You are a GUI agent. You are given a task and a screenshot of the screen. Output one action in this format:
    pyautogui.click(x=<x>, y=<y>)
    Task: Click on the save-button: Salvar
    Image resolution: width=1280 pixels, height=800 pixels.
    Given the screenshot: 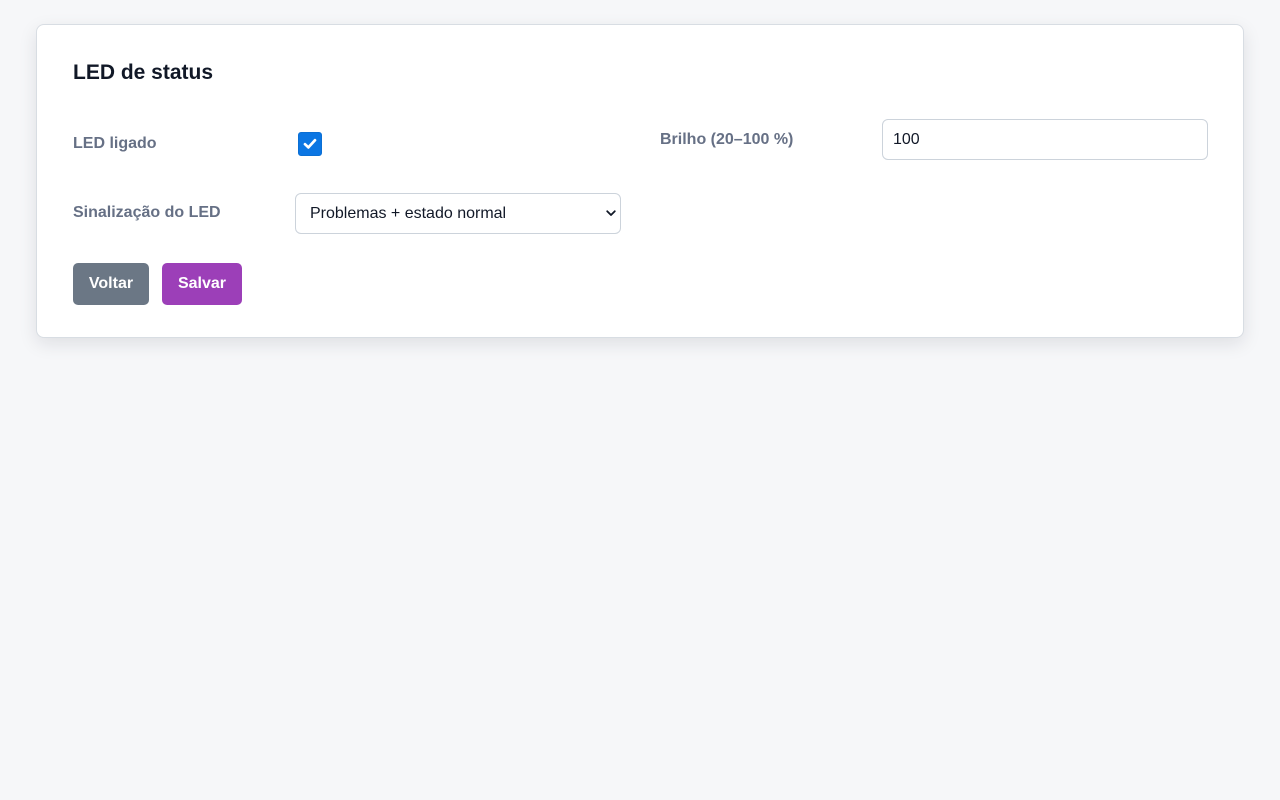 What is the action you would take?
    pyautogui.click(x=202, y=284)
    